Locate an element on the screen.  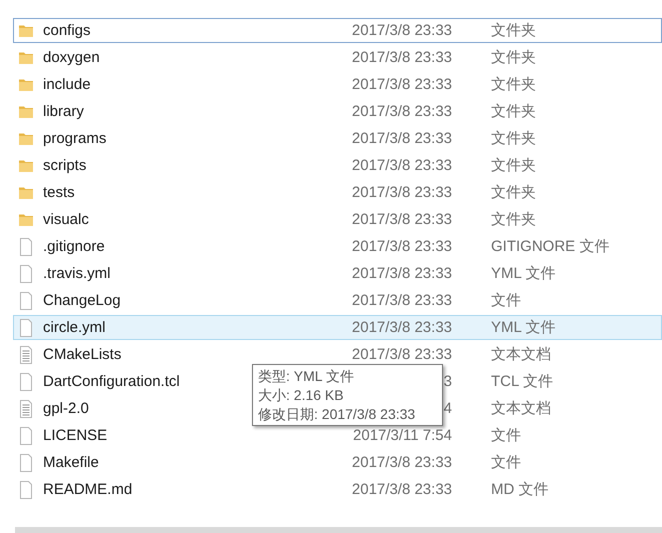
file-name: gpl-2.0 is located at coordinates (66, 408).